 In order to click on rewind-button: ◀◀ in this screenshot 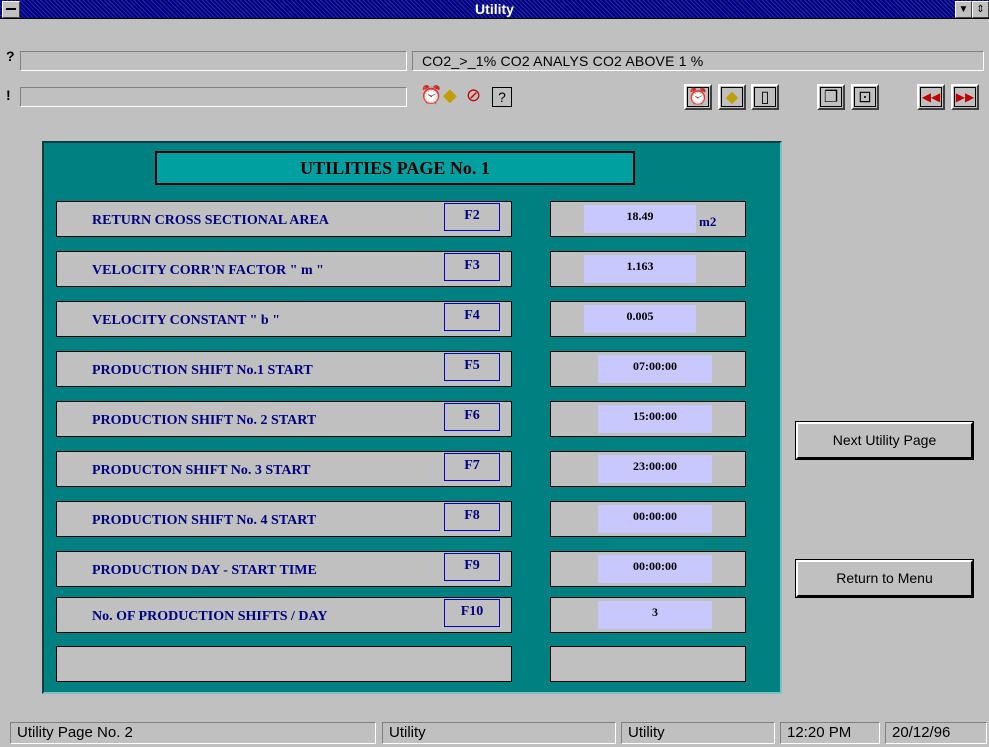, I will do `click(931, 97)`.